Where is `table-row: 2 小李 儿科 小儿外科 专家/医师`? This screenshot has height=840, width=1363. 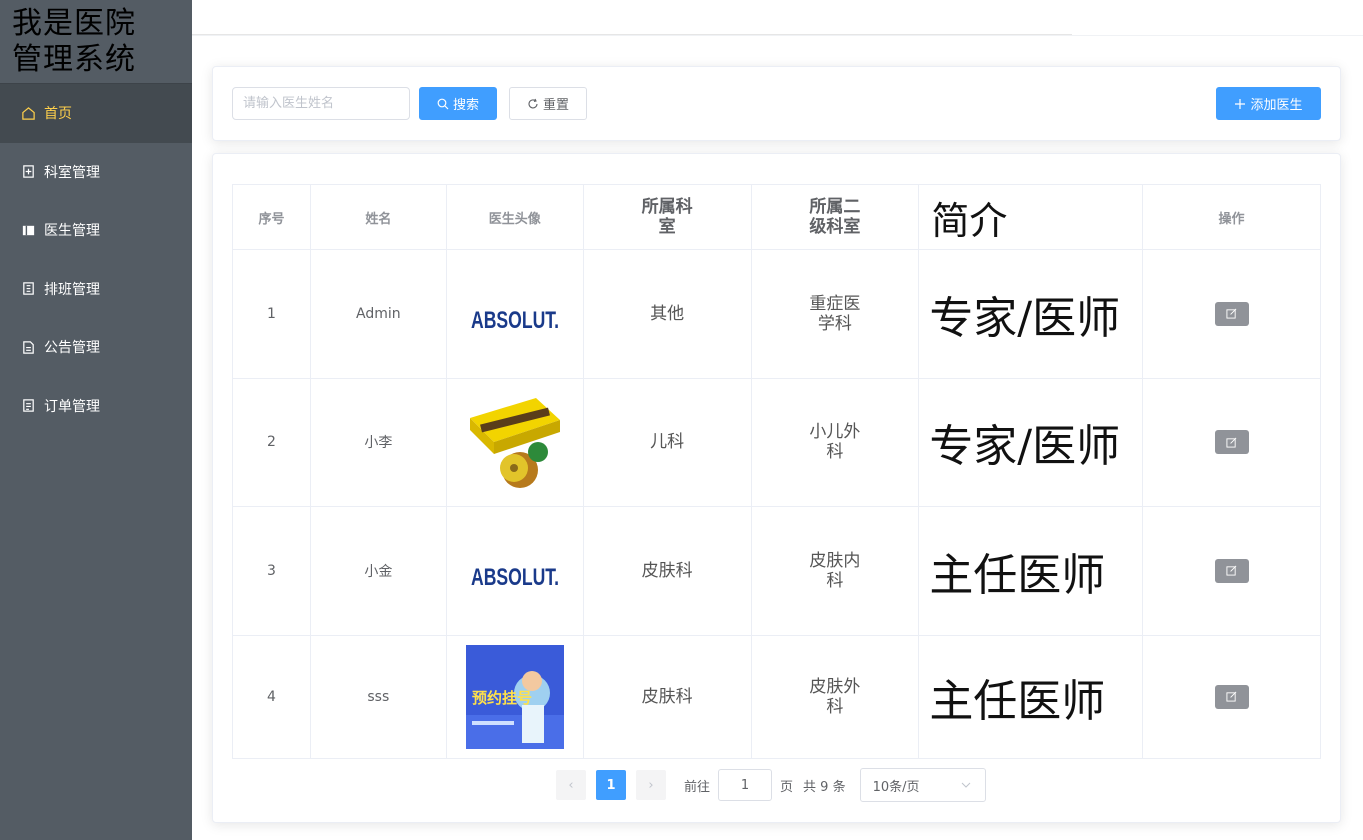
table-row: 2 小李 儿科 小儿外科 专家/医师 is located at coordinates (776, 442).